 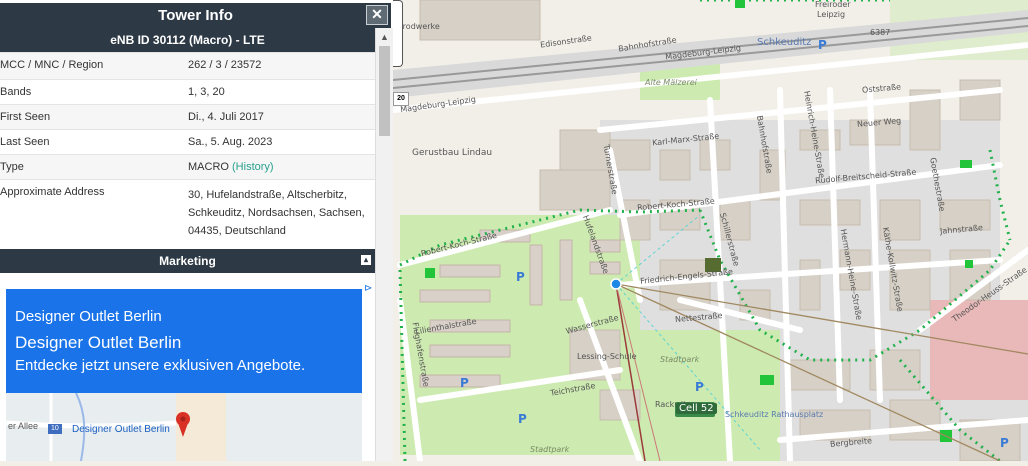 I want to click on history-link: (History), so click(x=253, y=167).